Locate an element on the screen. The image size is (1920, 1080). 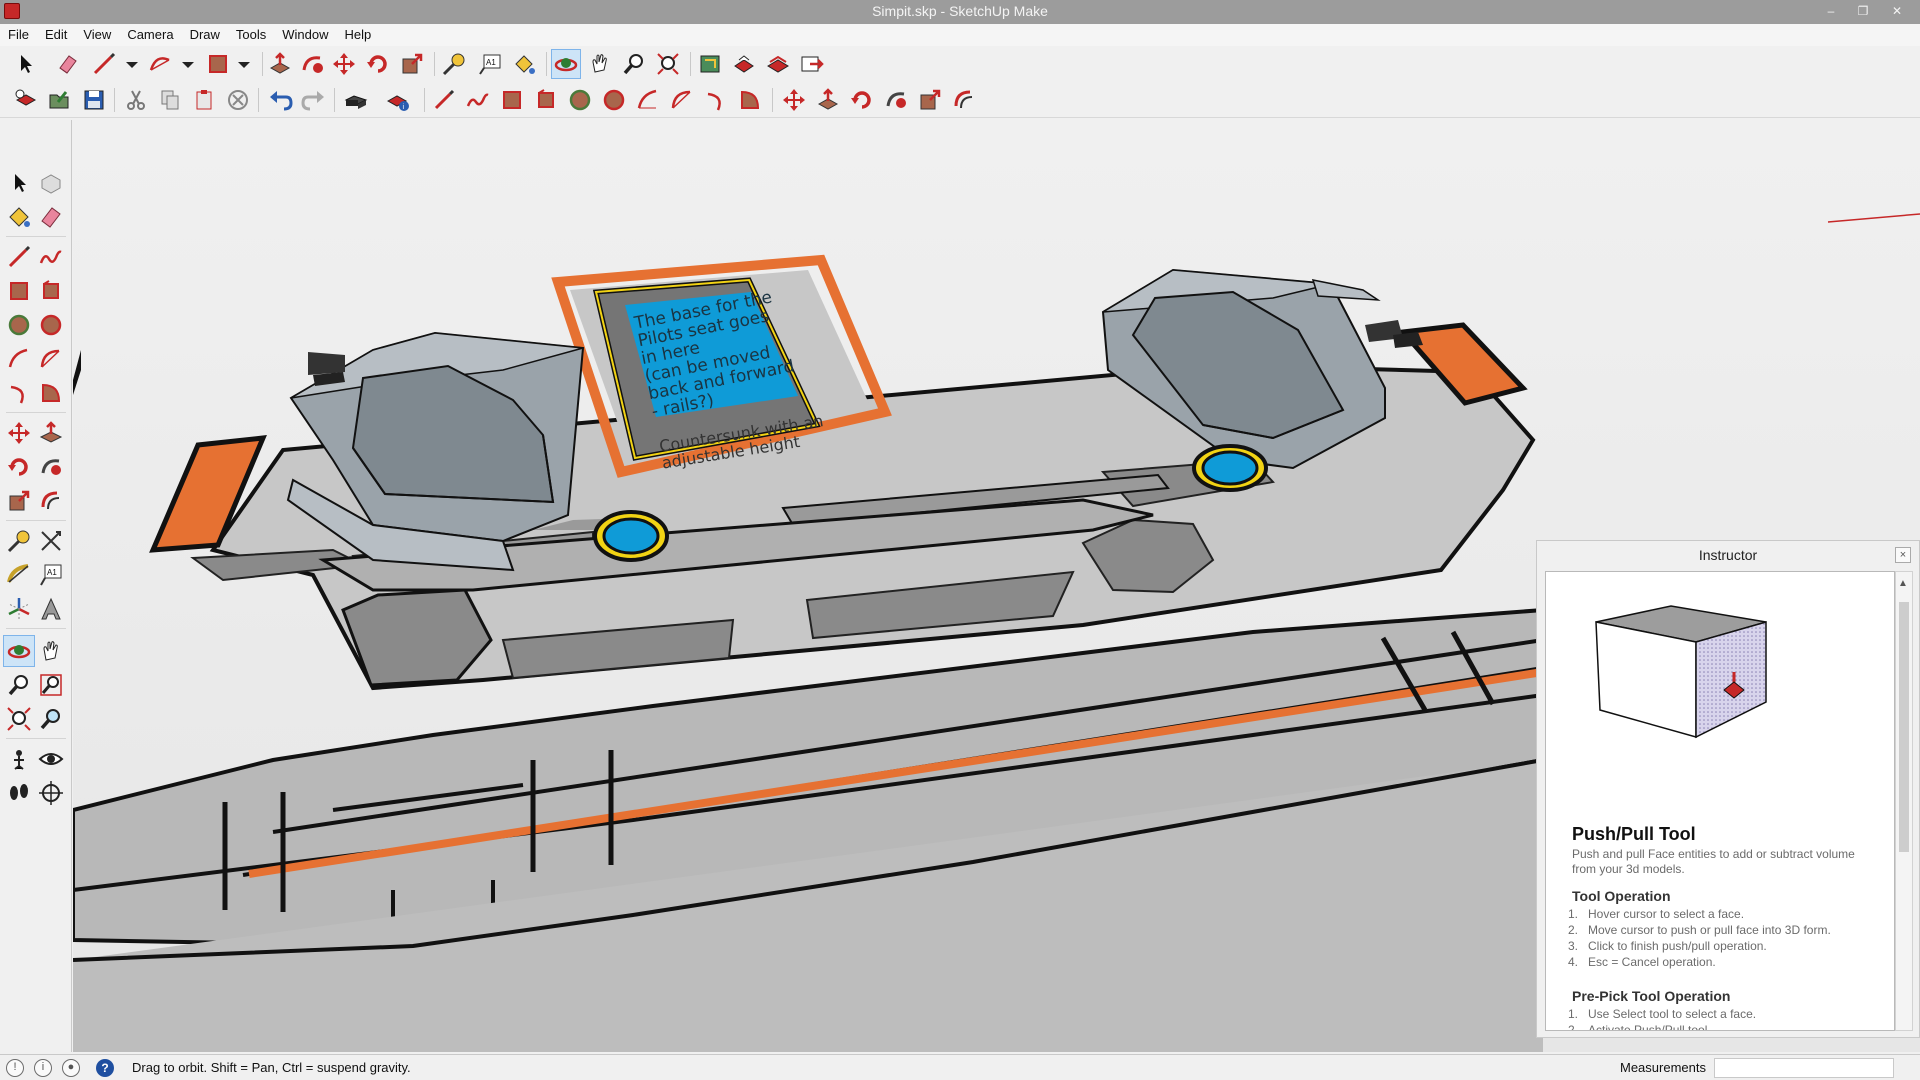
instructor-scrollbar: ▲ is located at coordinates (1904, 801).